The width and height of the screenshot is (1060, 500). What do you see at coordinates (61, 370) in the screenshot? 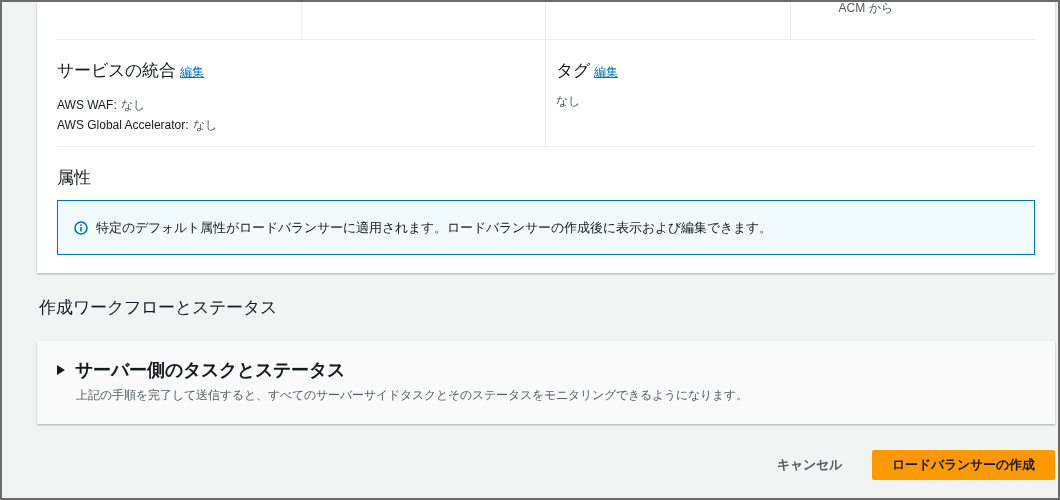
I see `caret-icon` at bounding box center [61, 370].